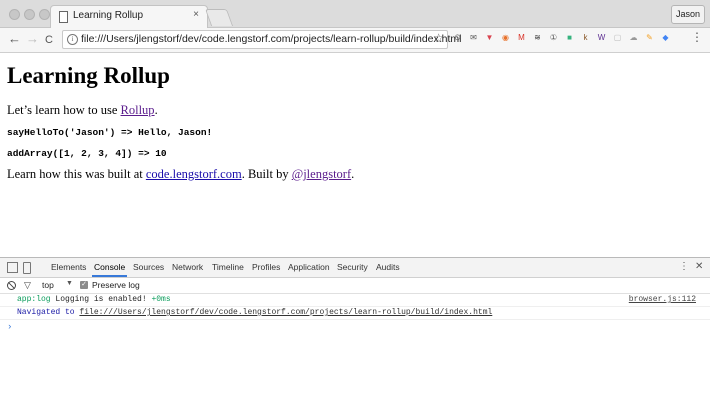  What do you see at coordinates (87, 153) in the screenshot?
I see `code-output-addarray: addArray([1, 2, 3, 4]) => 10` at bounding box center [87, 153].